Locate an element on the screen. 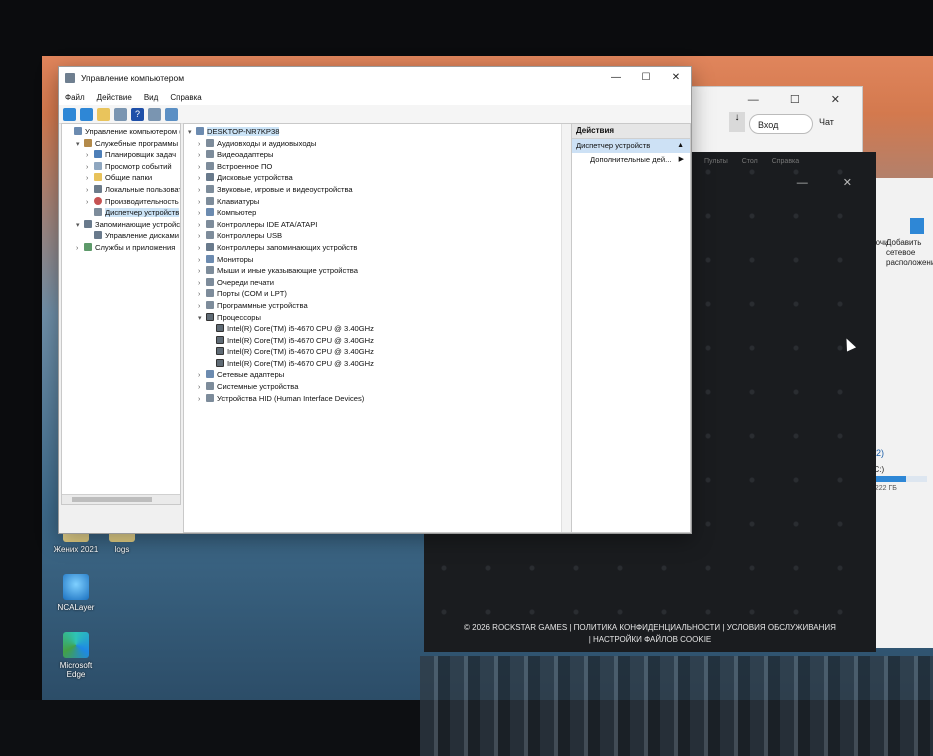 The width and height of the screenshot is (933, 756). monitor-icon is located at coordinates (171, 114).